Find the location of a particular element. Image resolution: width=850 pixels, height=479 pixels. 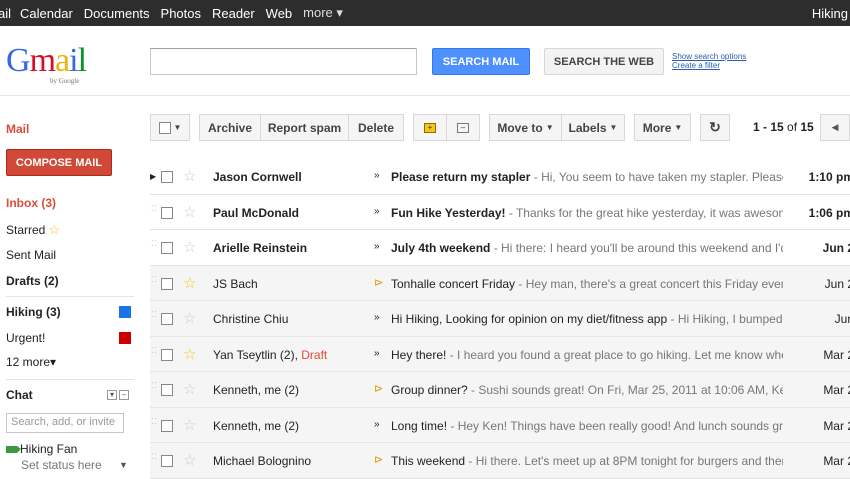

checkbox-icon is located at coordinates (164, 127).